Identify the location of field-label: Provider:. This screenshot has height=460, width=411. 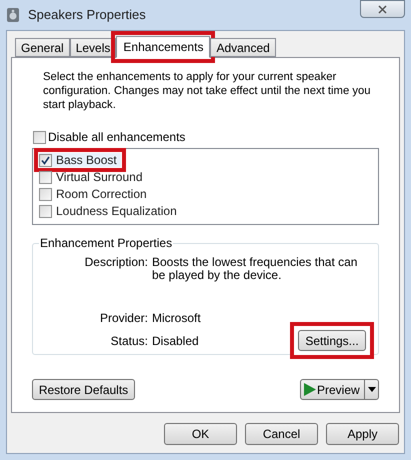
(123, 318).